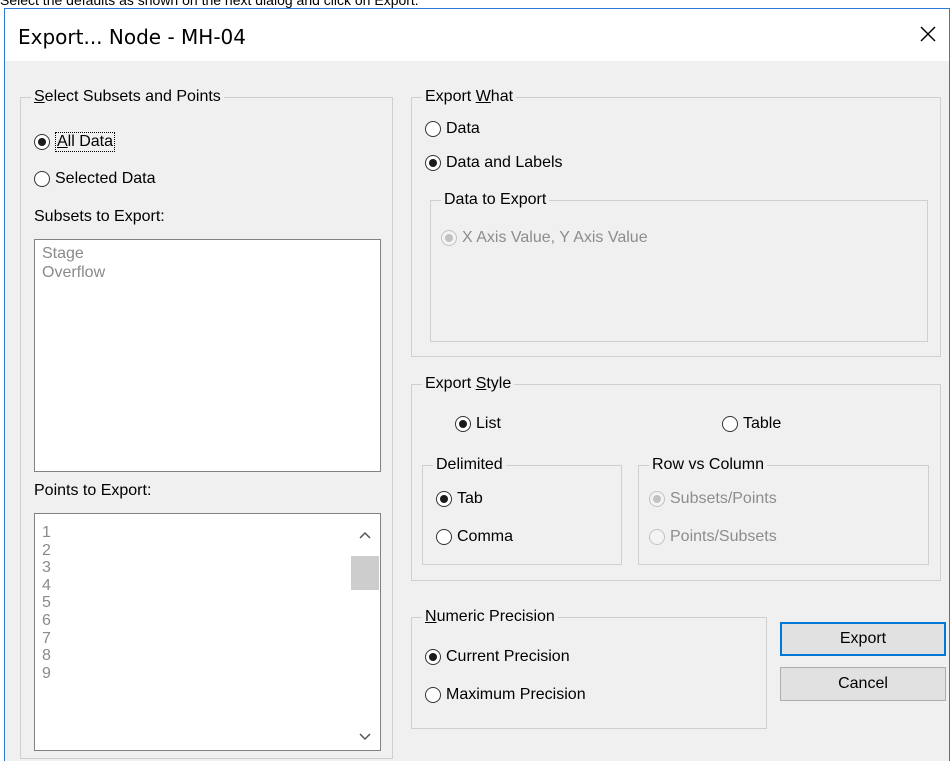 The height and width of the screenshot is (761, 950). I want to click on radio-tab: Tab, so click(459, 499).